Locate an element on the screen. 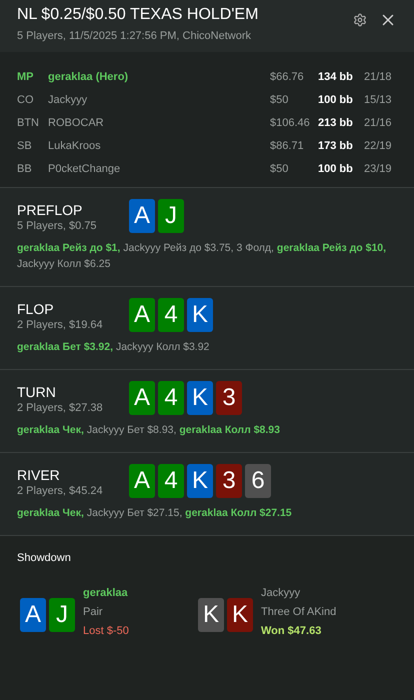 The image size is (414, 700). showdown-player: Jackyyy is located at coordinates (281, 593).